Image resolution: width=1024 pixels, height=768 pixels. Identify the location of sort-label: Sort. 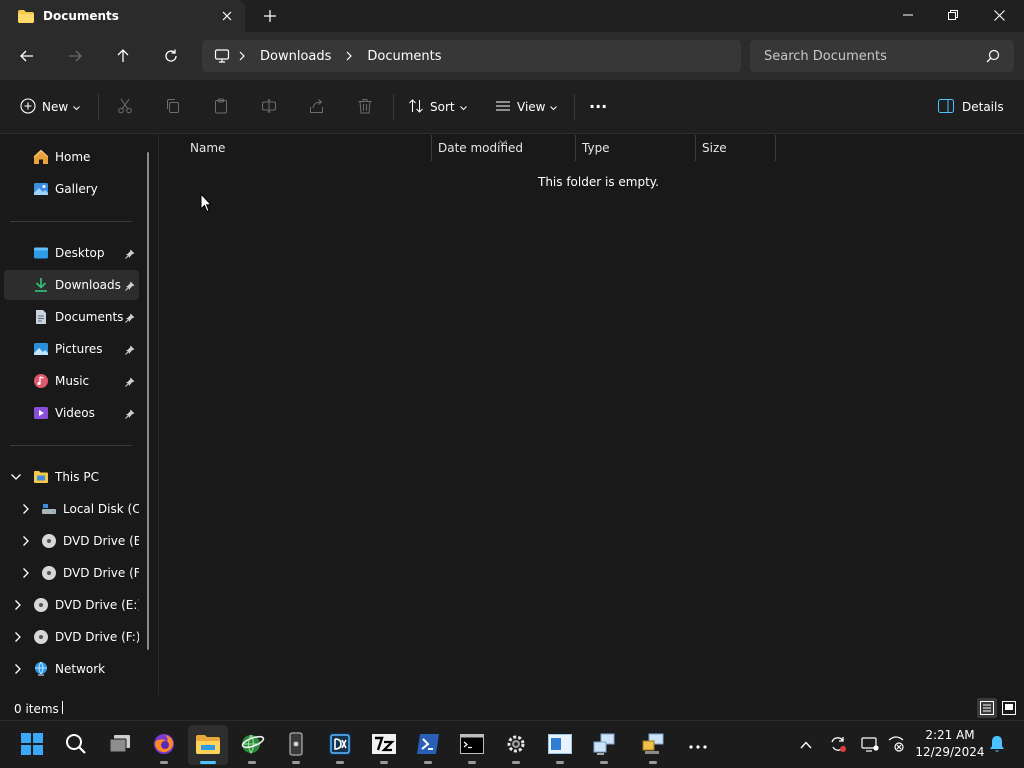
(442, 107).